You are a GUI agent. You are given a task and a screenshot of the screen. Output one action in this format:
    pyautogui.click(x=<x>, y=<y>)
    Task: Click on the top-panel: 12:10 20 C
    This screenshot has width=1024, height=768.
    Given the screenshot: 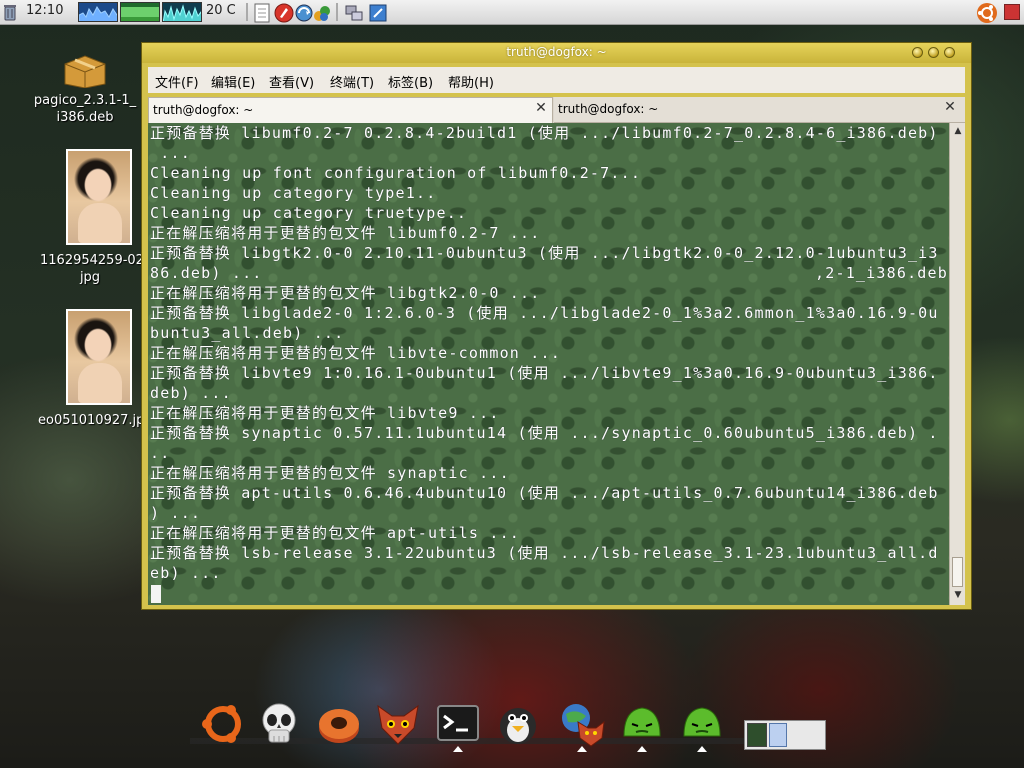 What is the action you would take?
    pyautogui.click(x=512, y=12)
    